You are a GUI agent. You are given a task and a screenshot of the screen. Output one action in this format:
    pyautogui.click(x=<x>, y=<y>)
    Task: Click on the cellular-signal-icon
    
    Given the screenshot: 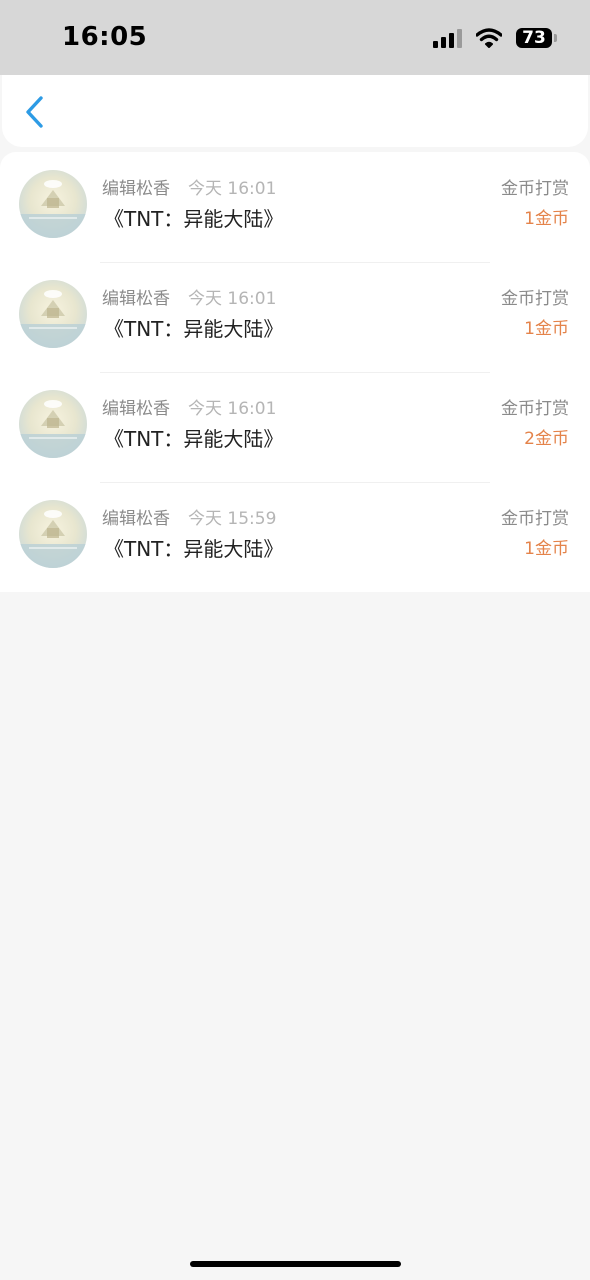 What is the action you would take?
    pyautogui.click(x=447, y=38)
    